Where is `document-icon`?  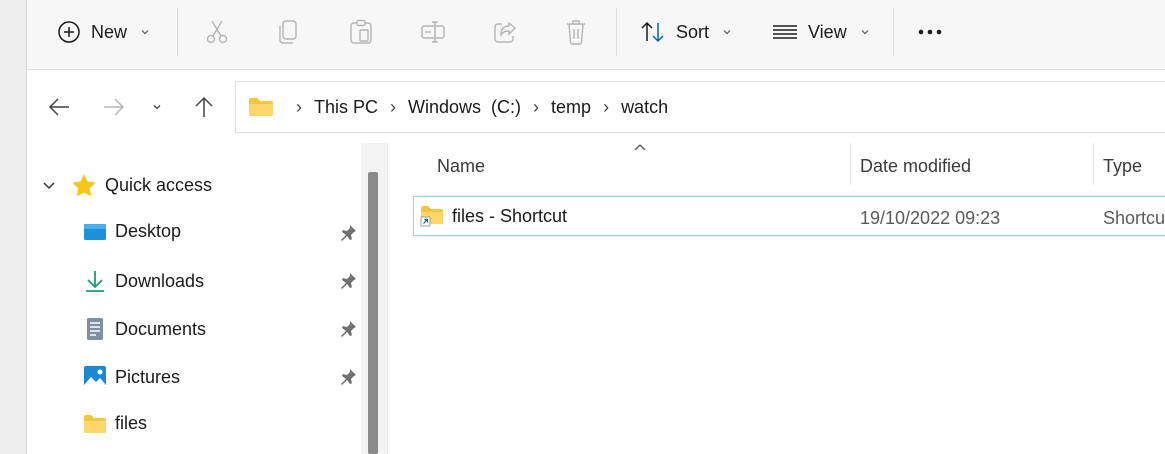 document-icon is located at coordinates (95, 329).